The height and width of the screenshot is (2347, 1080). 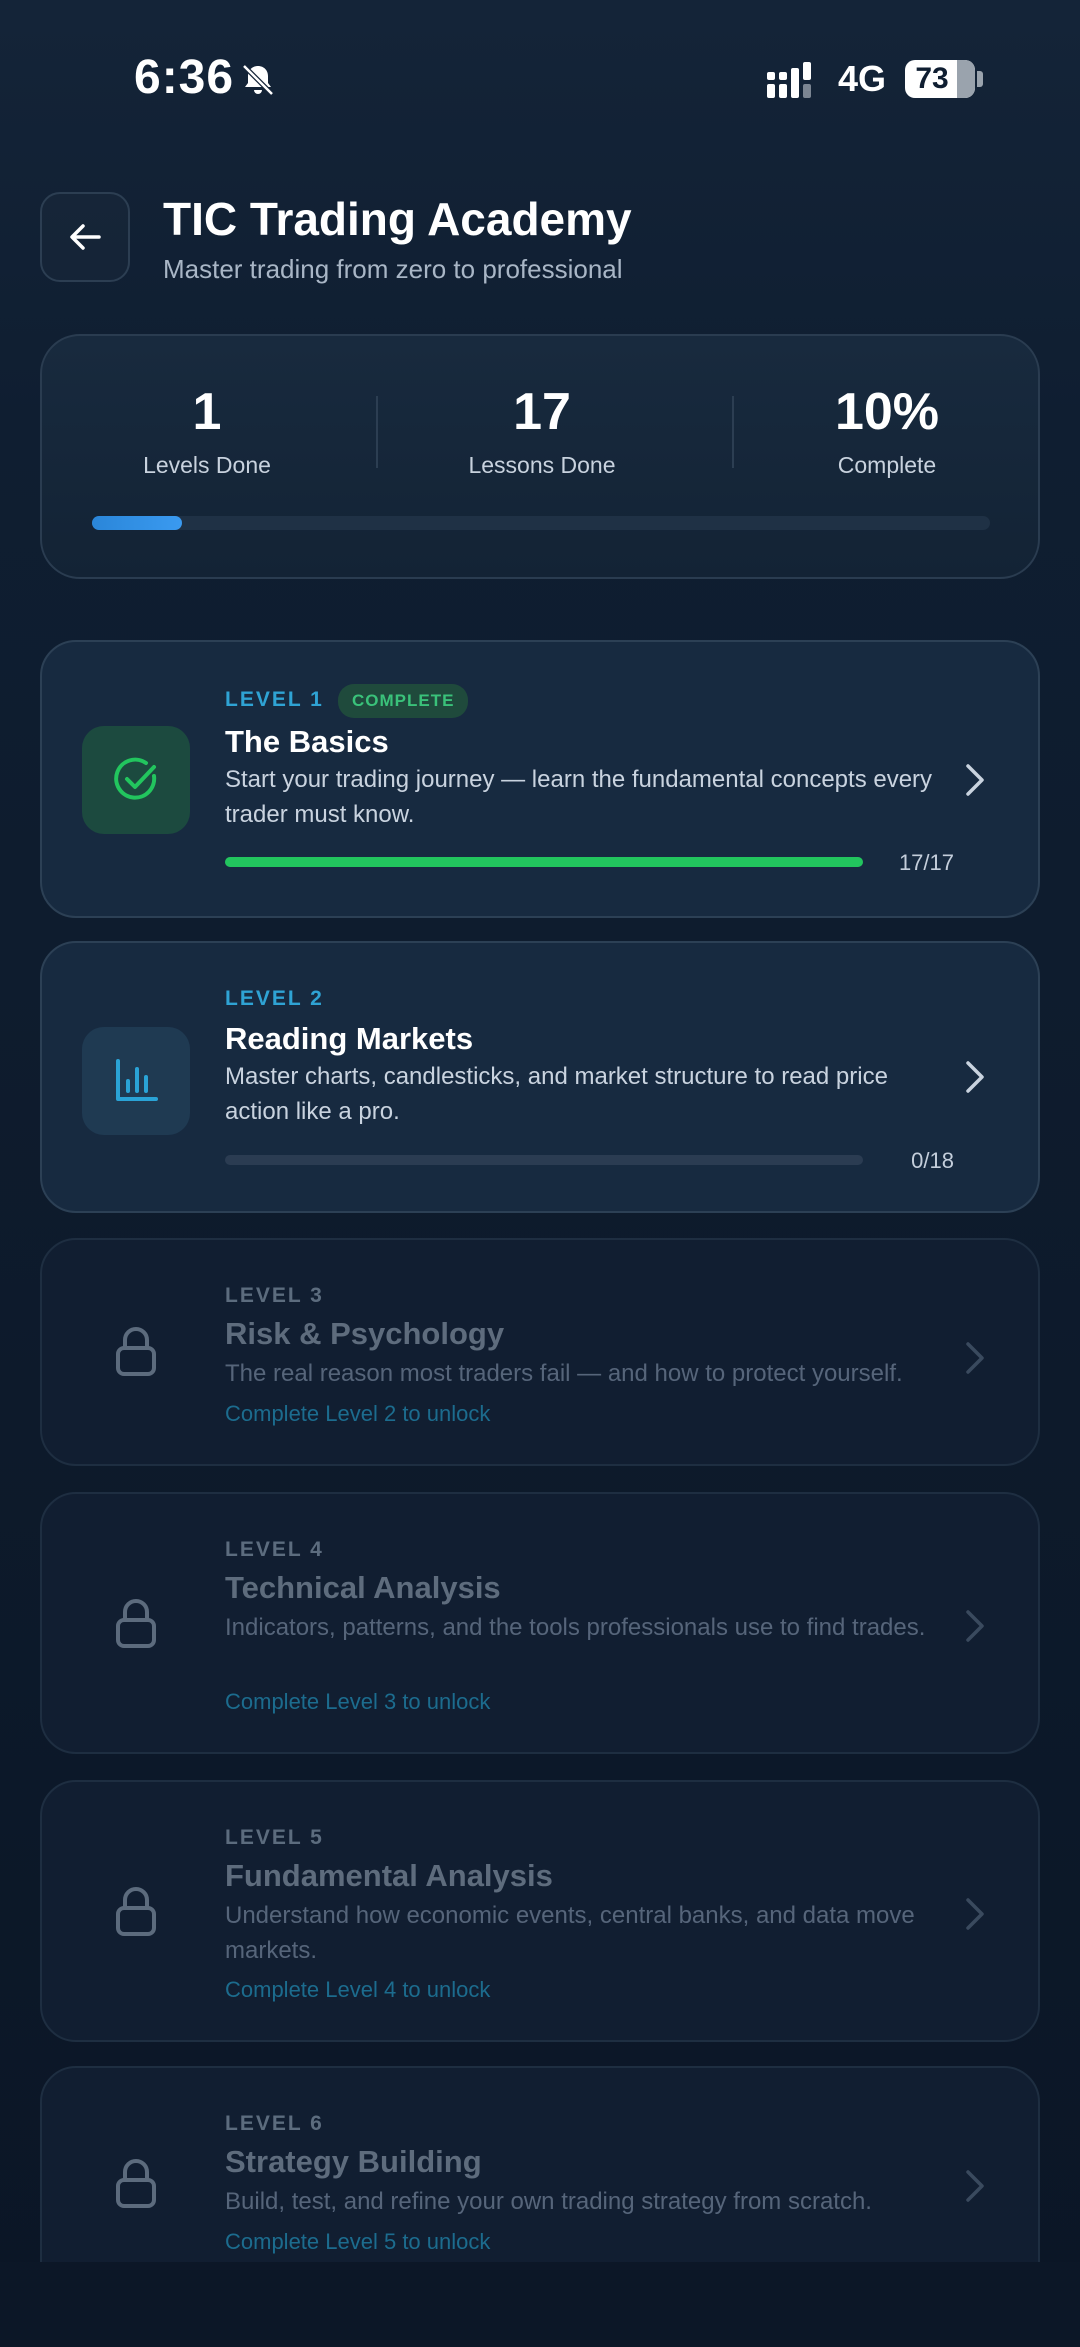 I want to click on bell-muted-icon, so click(x=258, y=80).